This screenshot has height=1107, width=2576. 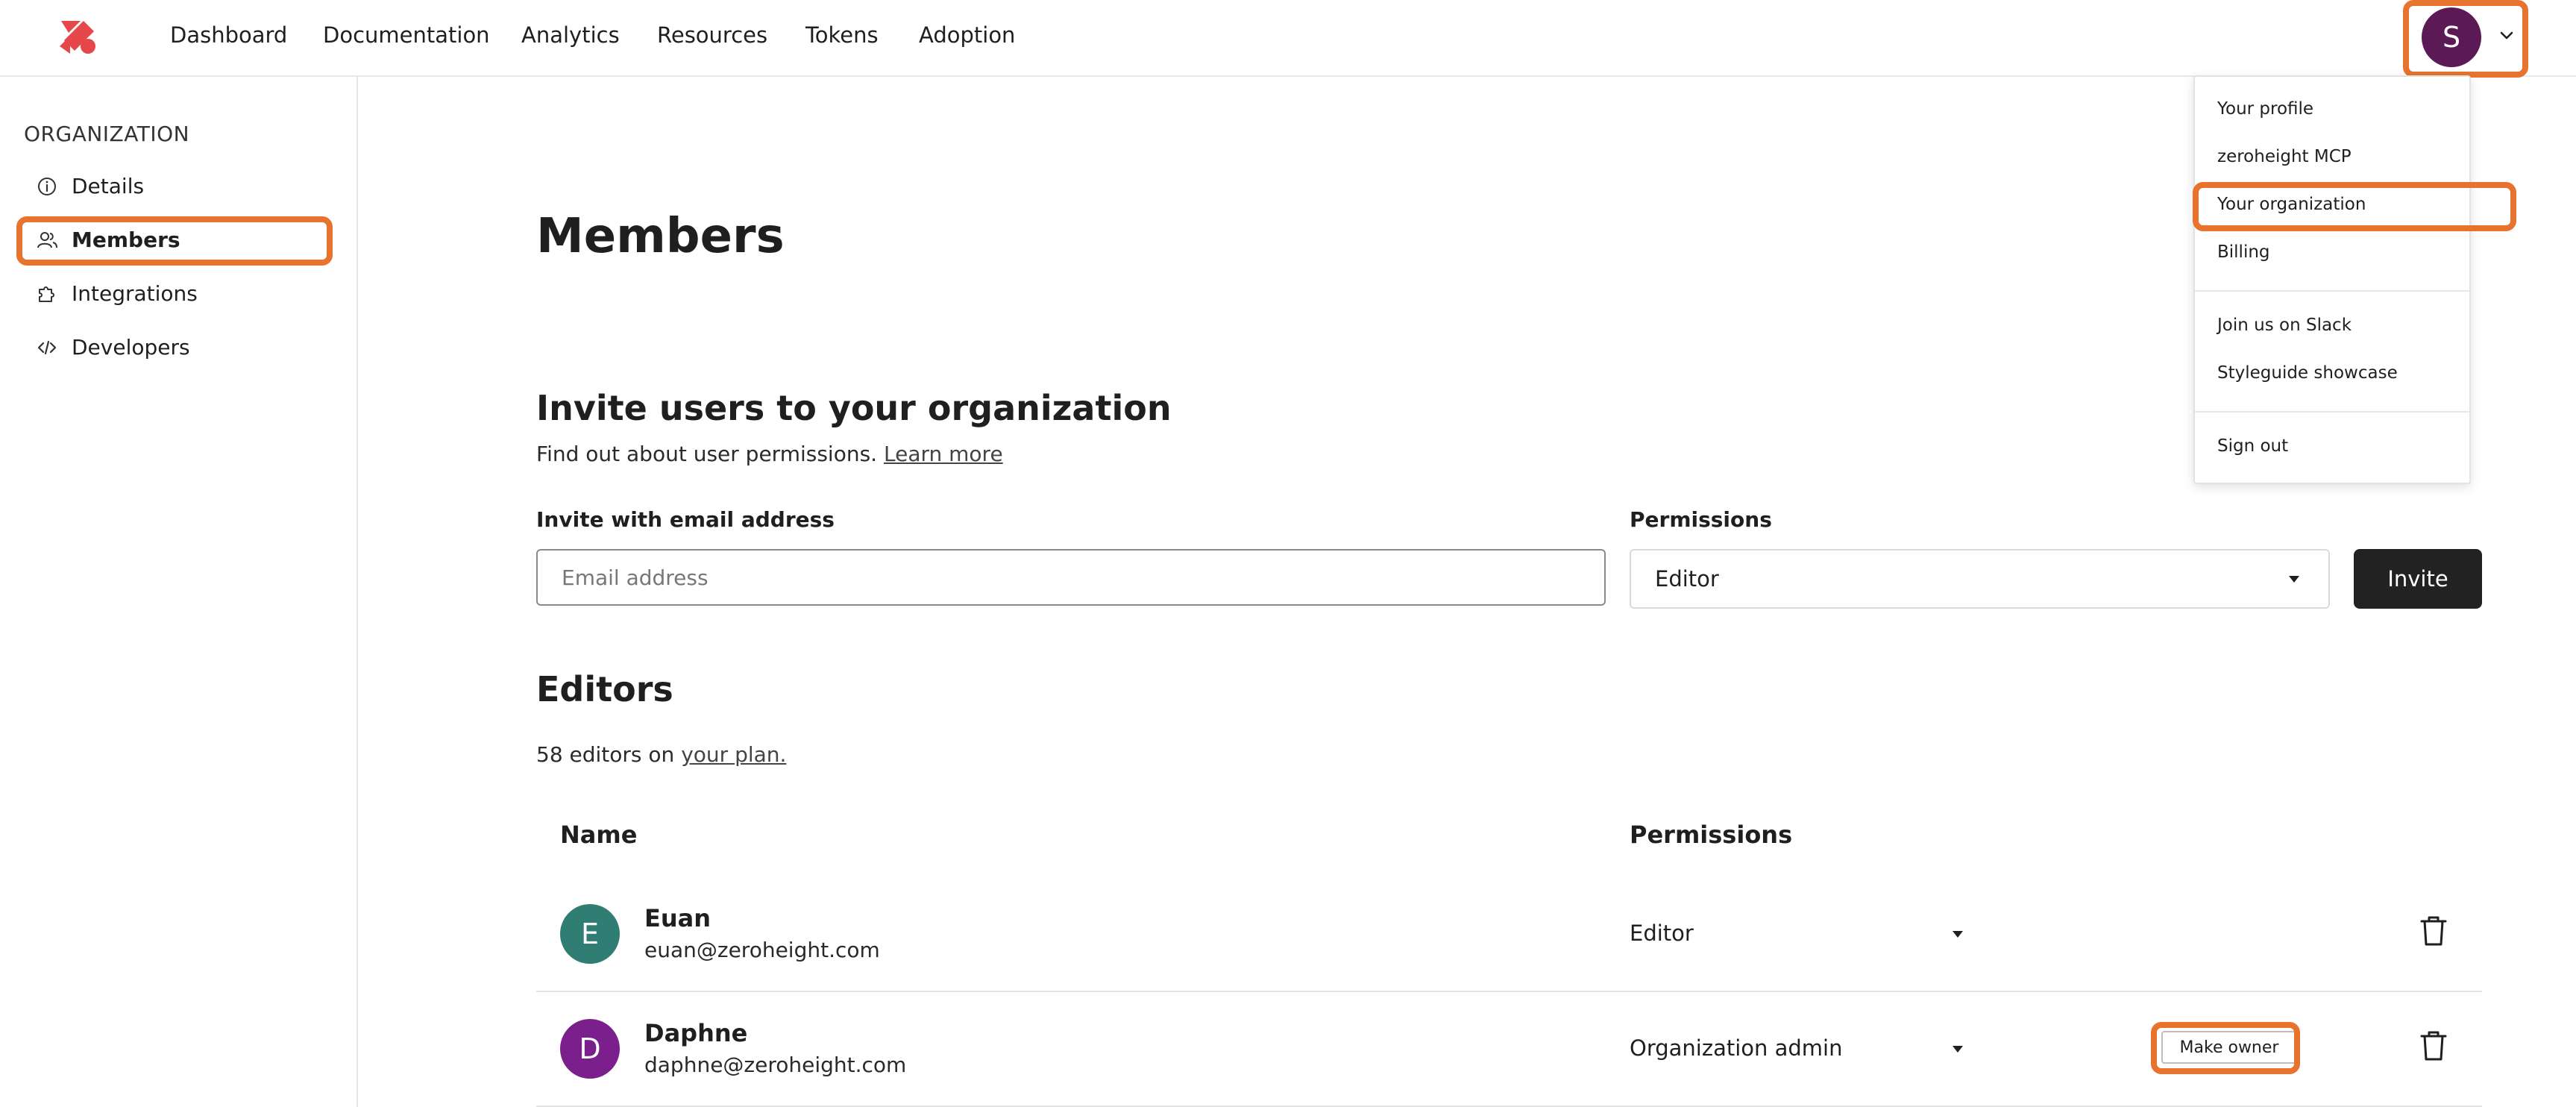 I want to click on member-email: euan@zeroheight.com, so click(x=762, y=950).